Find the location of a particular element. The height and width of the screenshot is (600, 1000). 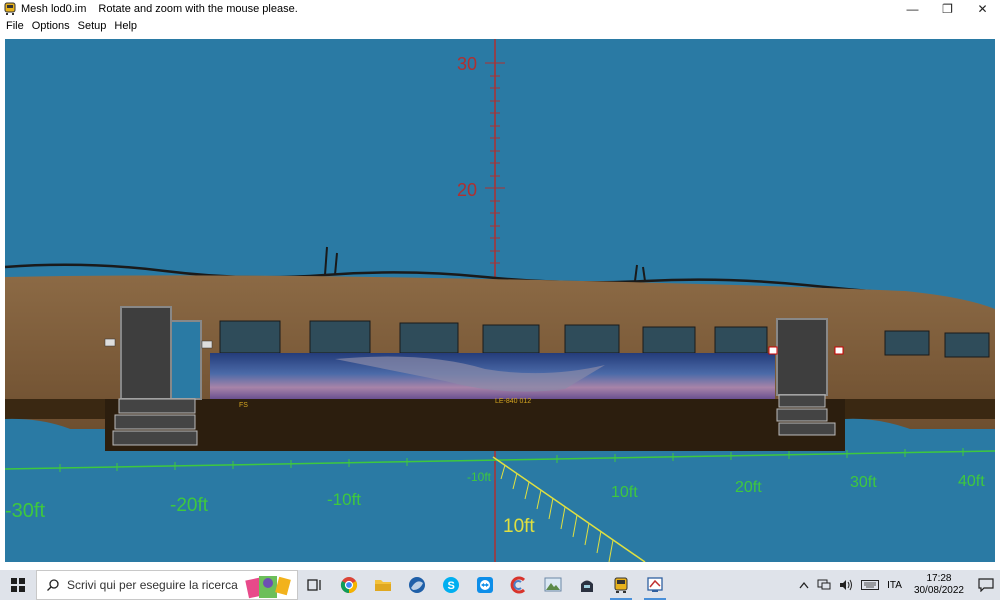

start-button is located at coordinates (18, 585).